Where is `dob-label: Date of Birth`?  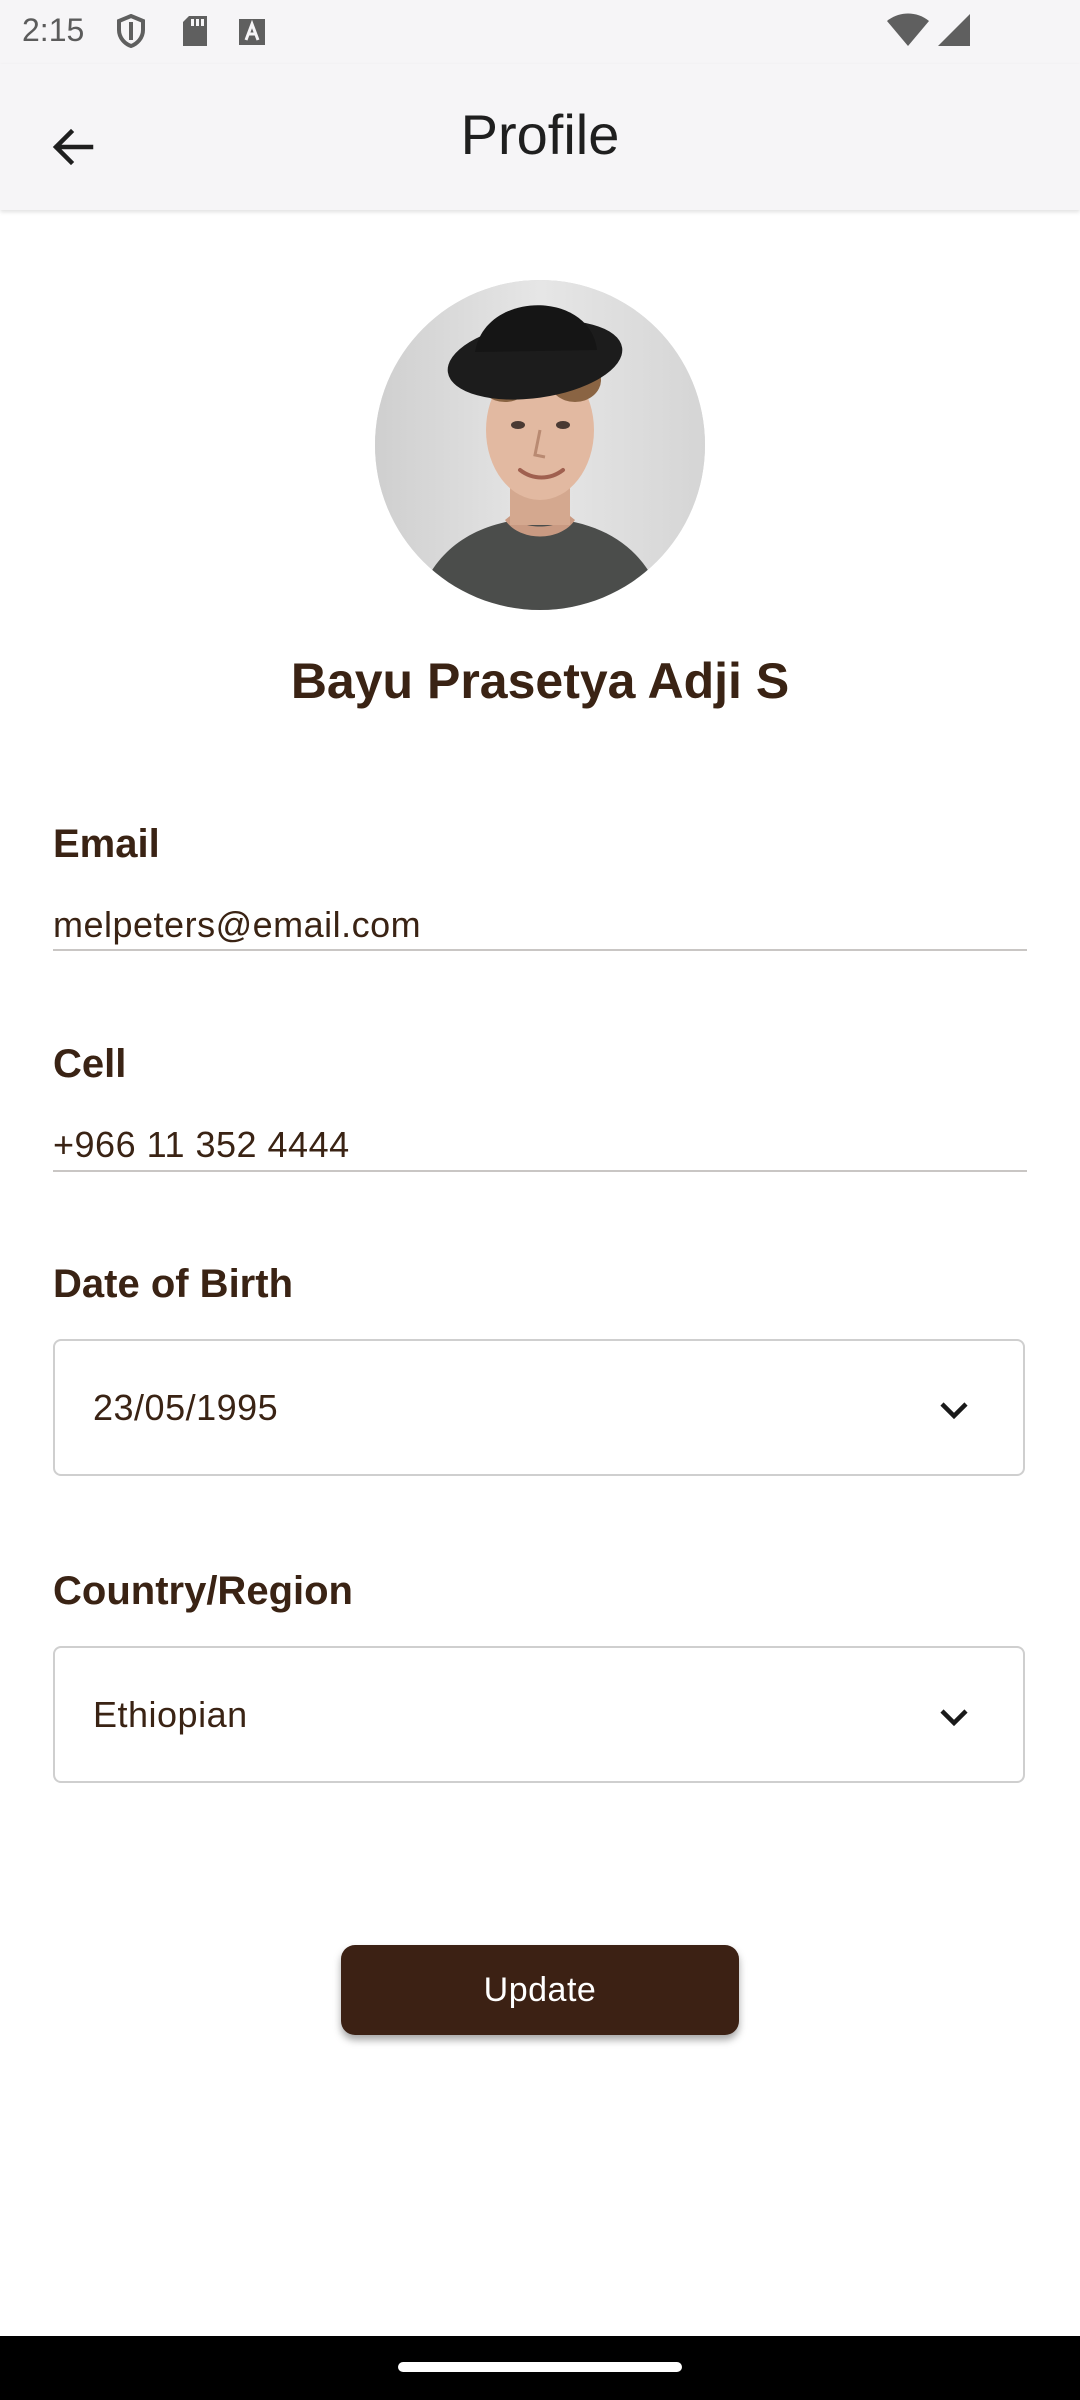 dob-label: Date of Birth is located at coordinates (173, 1284).